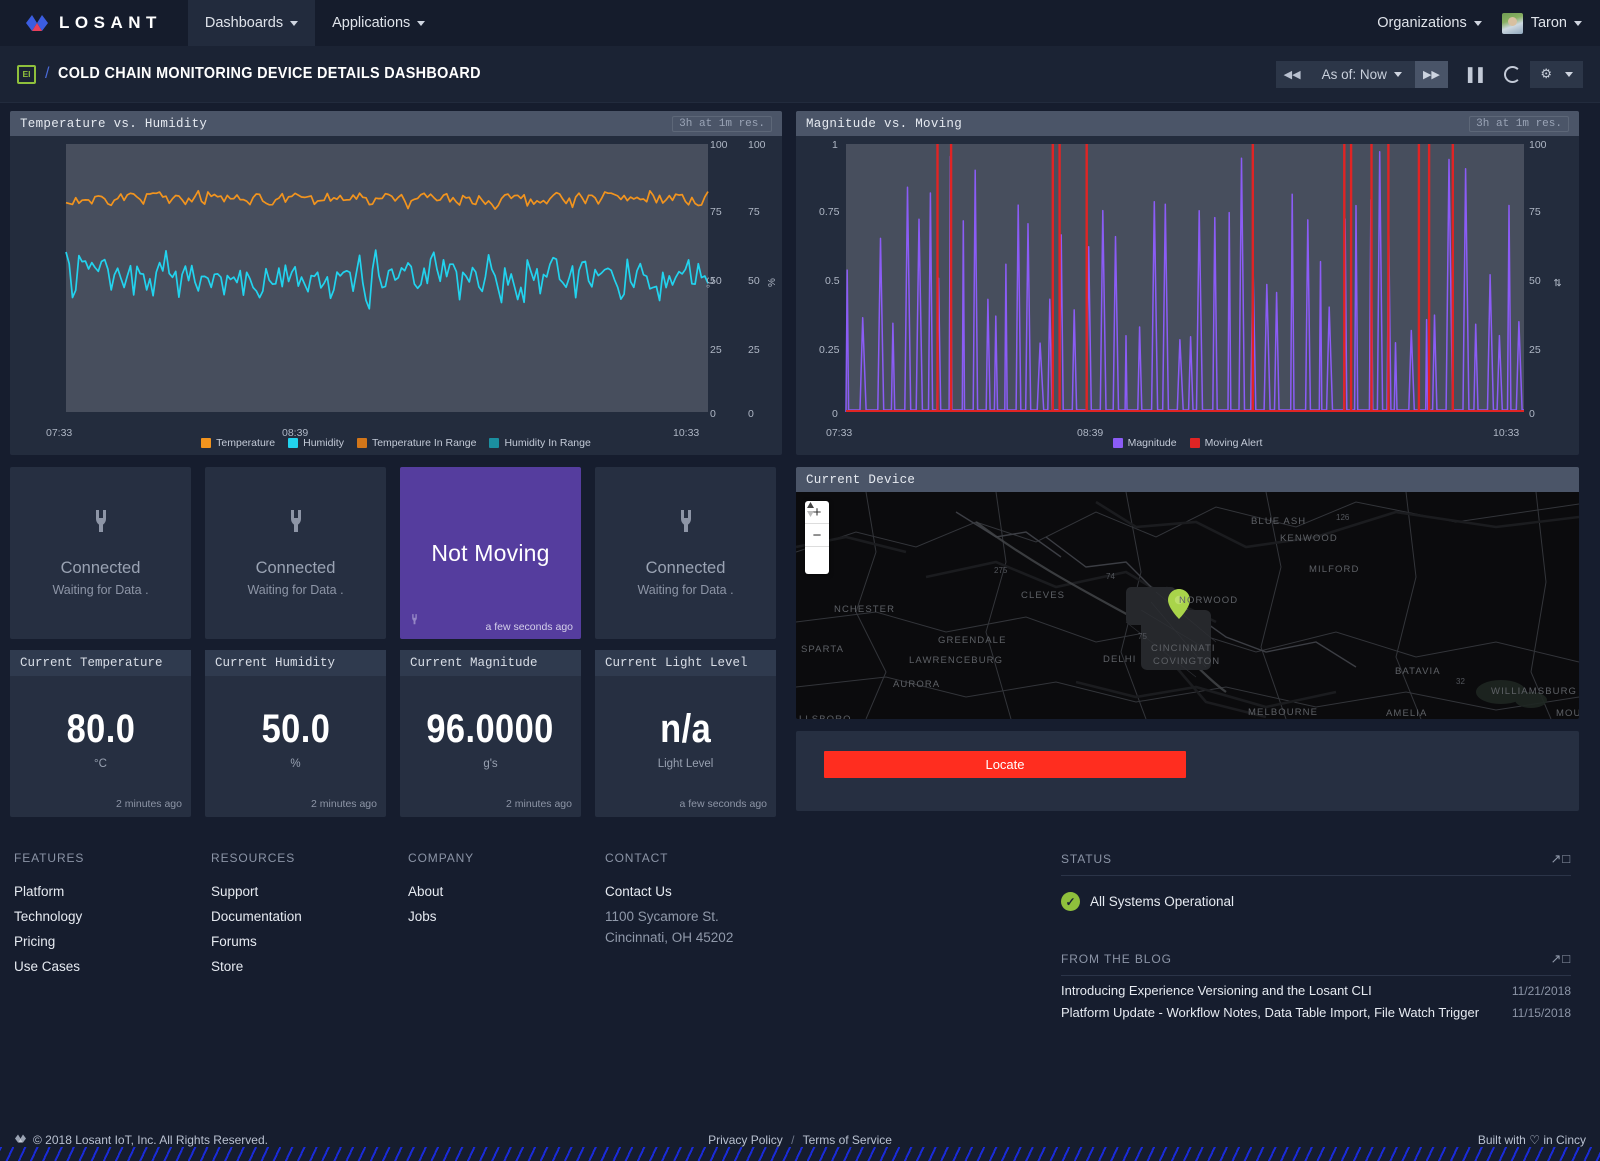 Image resolution: width=1600 pixels, height=1161 pixels. What do you see at coordinates (416, 443) in the screenshot?
I see `legend-item: Temperature In Range` at bounding box center [416, 443].